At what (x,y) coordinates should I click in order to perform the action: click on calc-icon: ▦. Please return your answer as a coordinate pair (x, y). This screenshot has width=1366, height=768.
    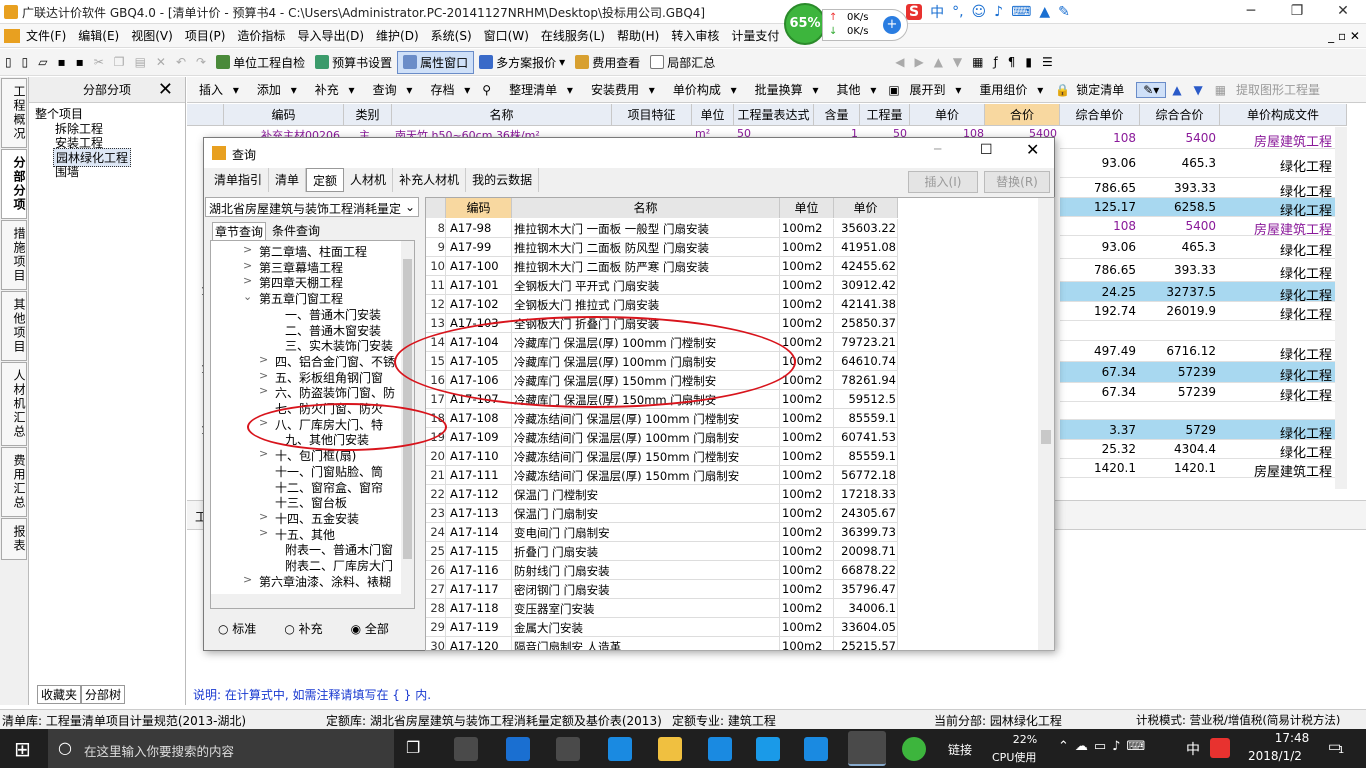
    Looking at the image, I should click on (977, 62).